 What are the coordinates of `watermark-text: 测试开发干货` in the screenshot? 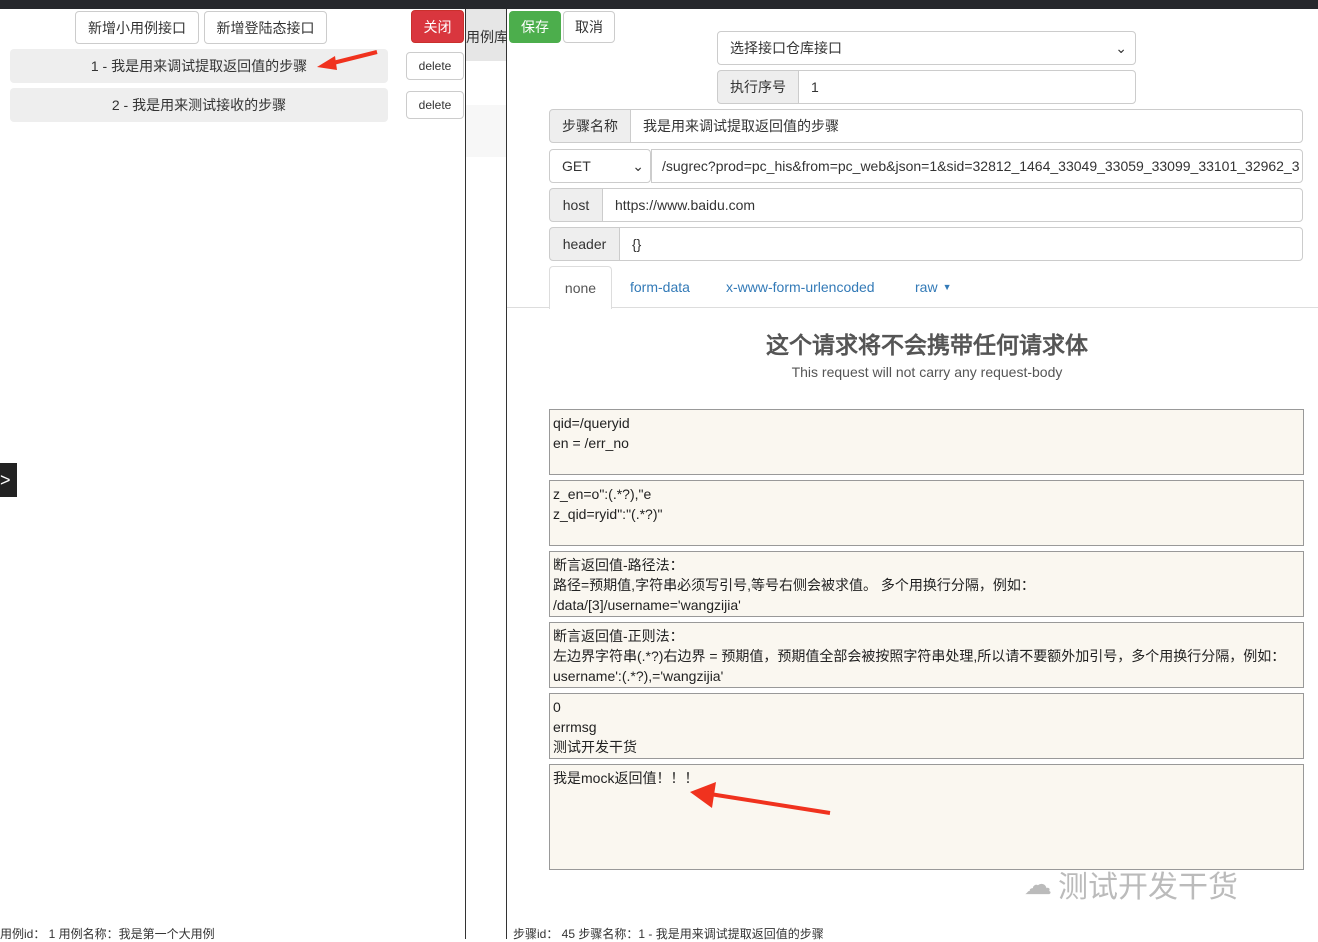 It's located at (1148, 887).